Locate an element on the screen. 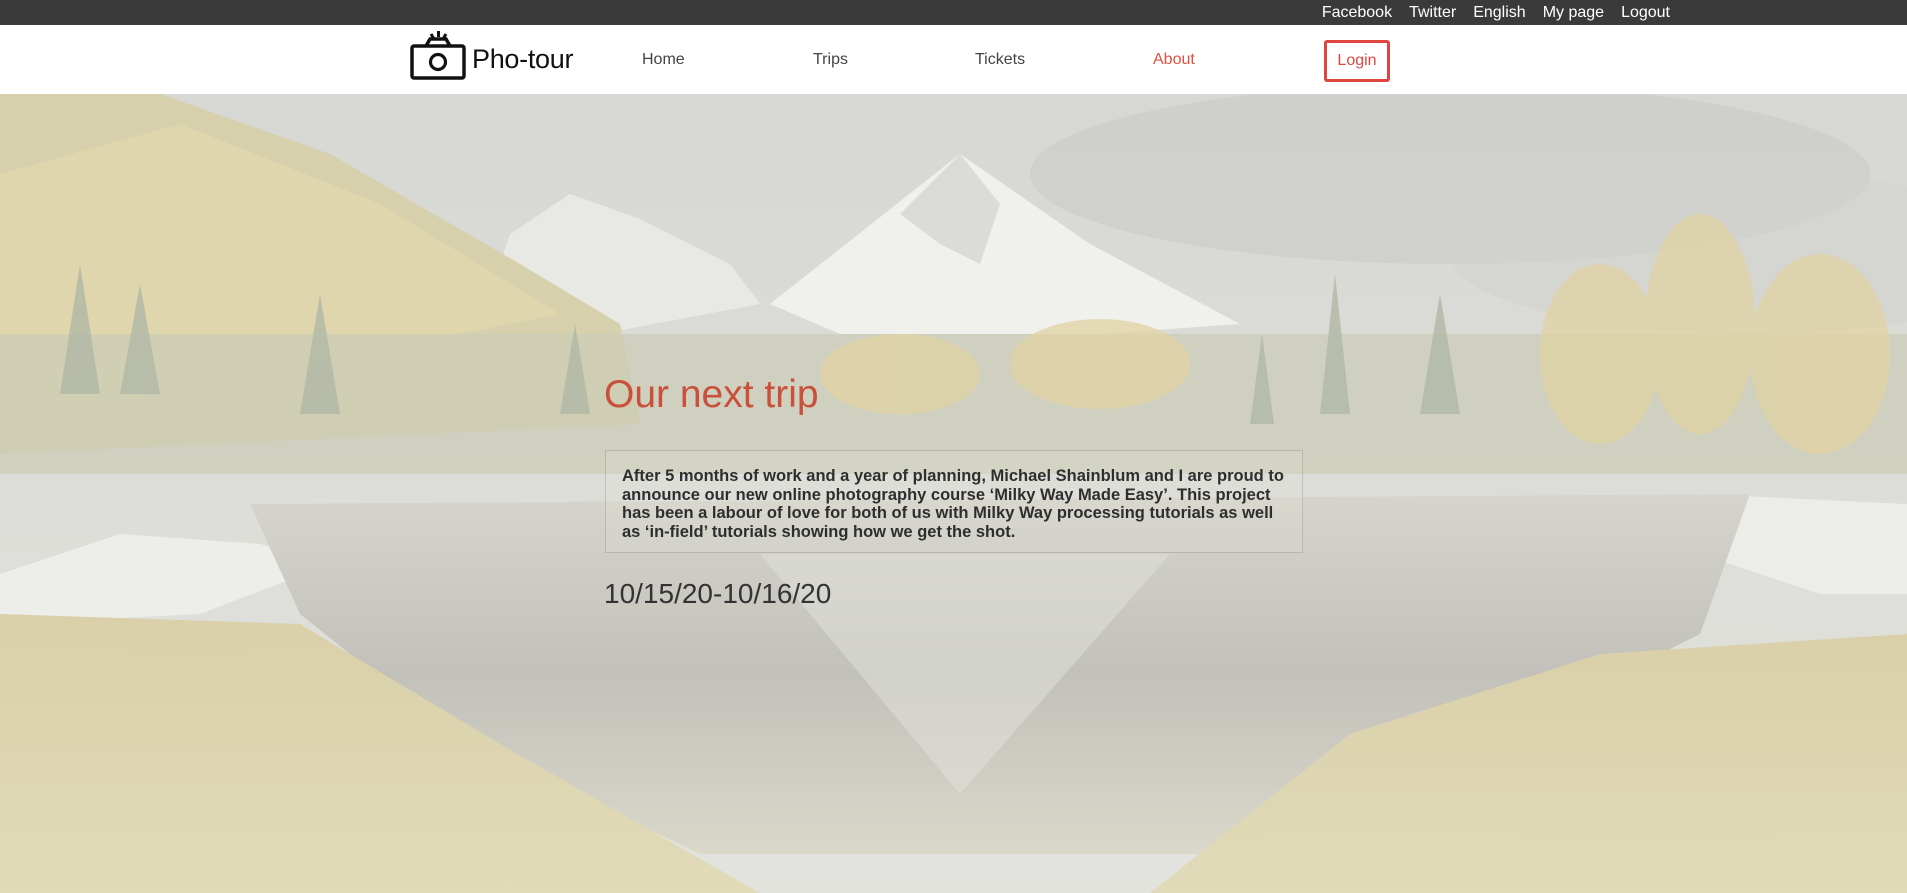 Image resolution: width=1907 pixels, height=893 pixels. main-navbar: Pho-tour Home Trips Tickets About Login is located at coordinates (953, 59).